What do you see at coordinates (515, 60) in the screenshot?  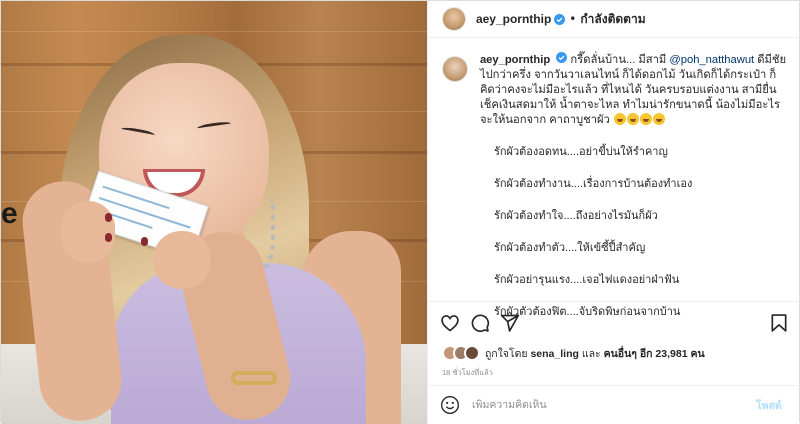 I see `caption-username: aey_pornthip` at bounding box center [515, 60].